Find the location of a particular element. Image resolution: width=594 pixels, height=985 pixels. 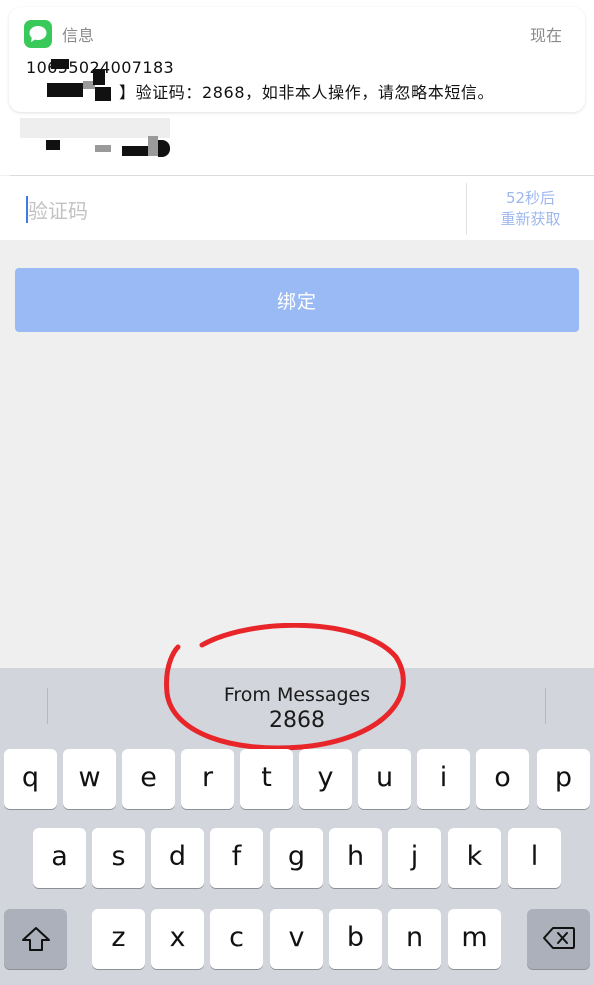

key-s: s is located at coordinates (118, 858).